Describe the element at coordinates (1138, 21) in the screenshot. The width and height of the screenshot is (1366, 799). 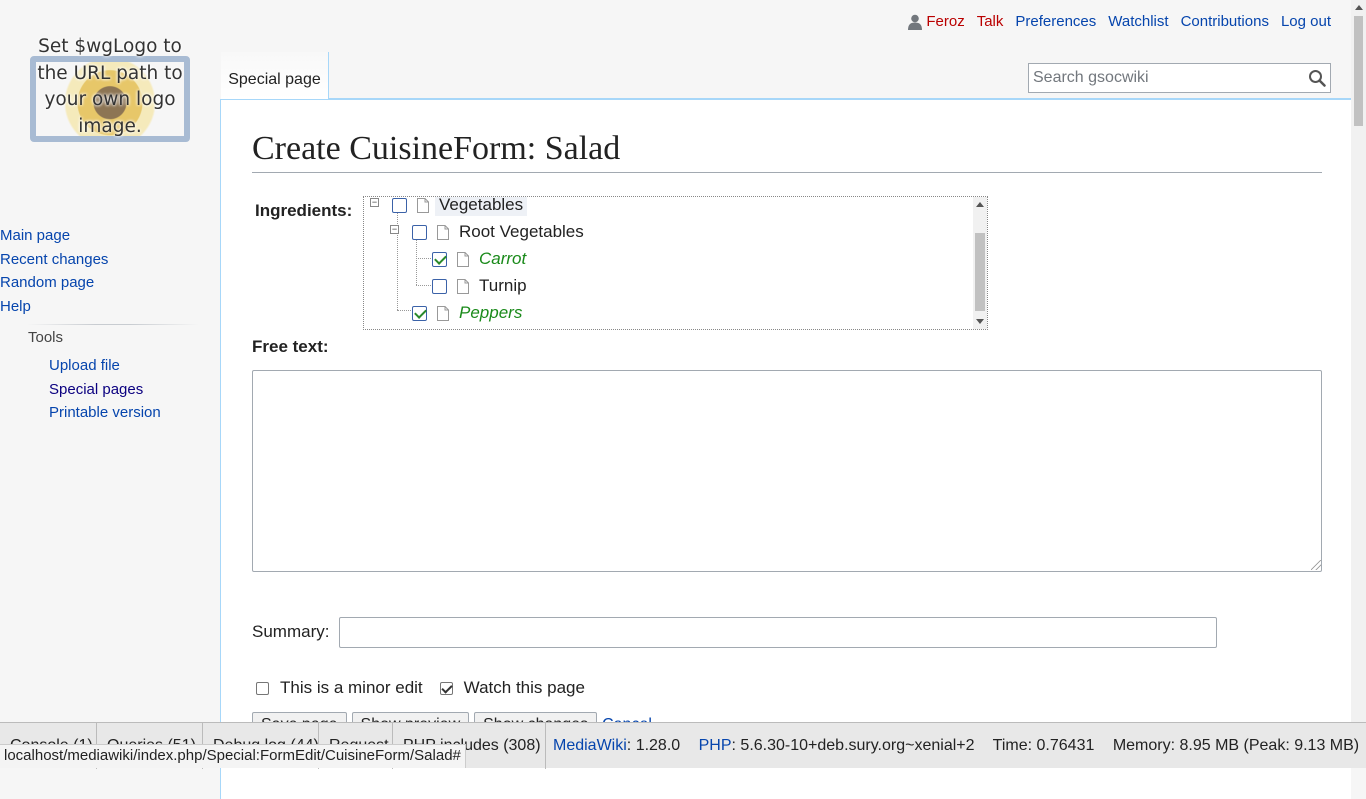
I see `watchlist-link: Watchlist` at that location.